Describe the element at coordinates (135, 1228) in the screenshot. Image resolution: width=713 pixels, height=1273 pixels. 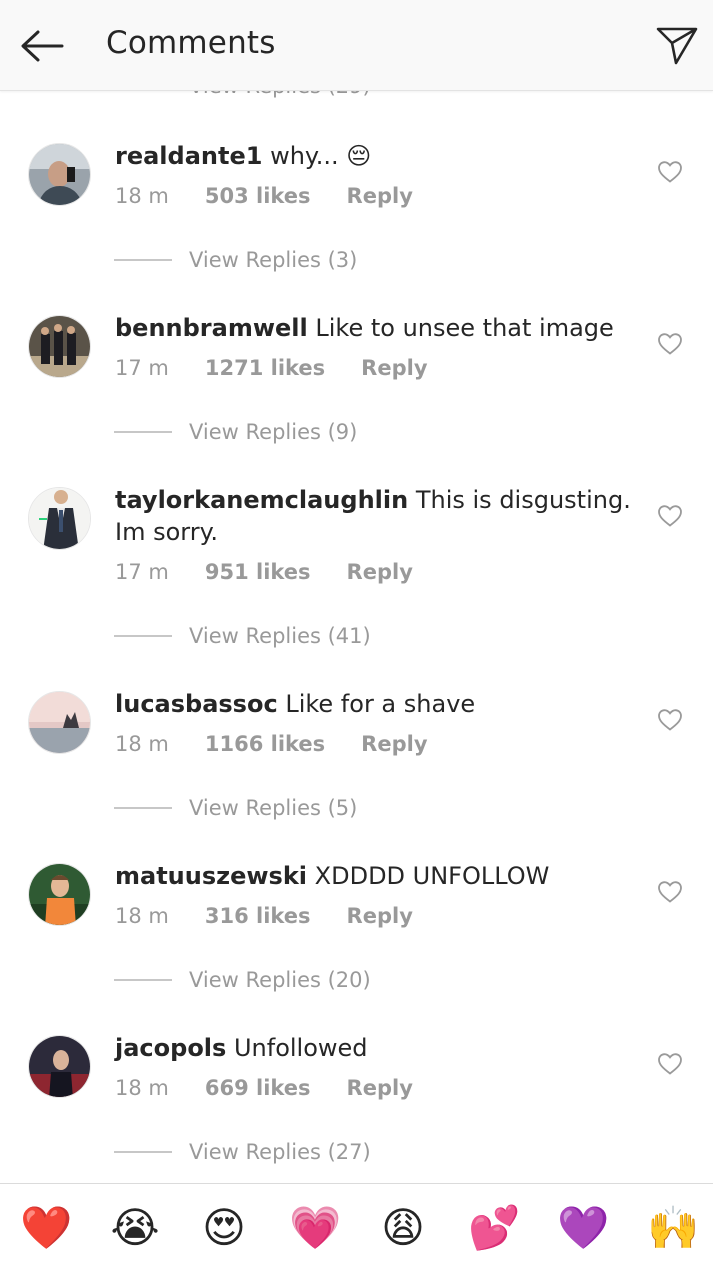
I see `loudly-crying-emoji-button: 😭` at that location.